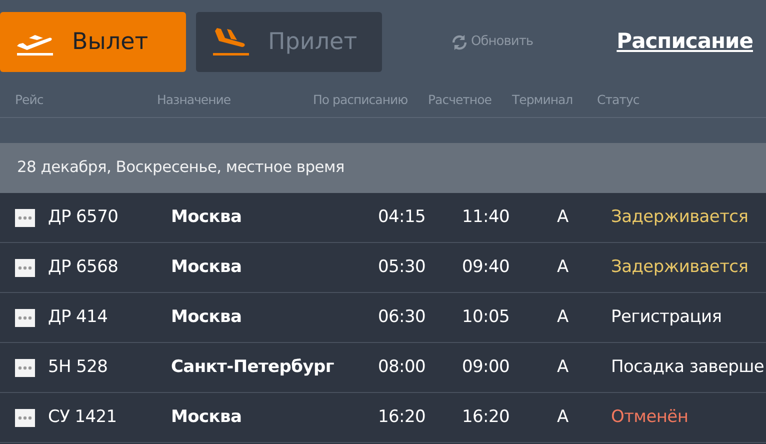 The width and height of the screenshot is (766, 444). What do you see at coordinates (194, 100) in the screenshot?
I see `column-header: Назначение` at bounding box center [194, 100].